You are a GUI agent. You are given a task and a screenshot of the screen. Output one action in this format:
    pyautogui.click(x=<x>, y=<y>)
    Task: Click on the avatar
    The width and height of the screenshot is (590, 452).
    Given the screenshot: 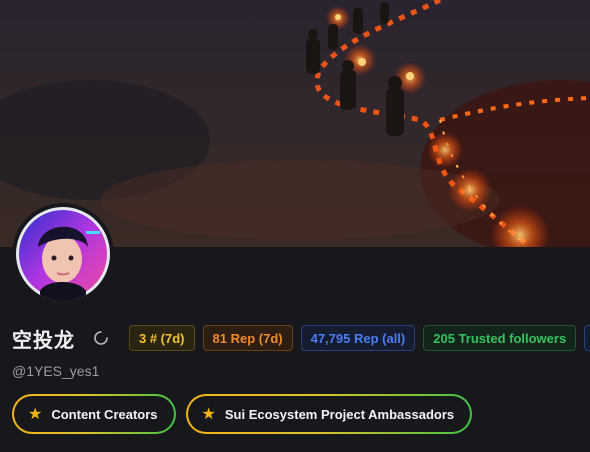 What is the action you would take?
    pyautogui.click(x=63, y=254)
    